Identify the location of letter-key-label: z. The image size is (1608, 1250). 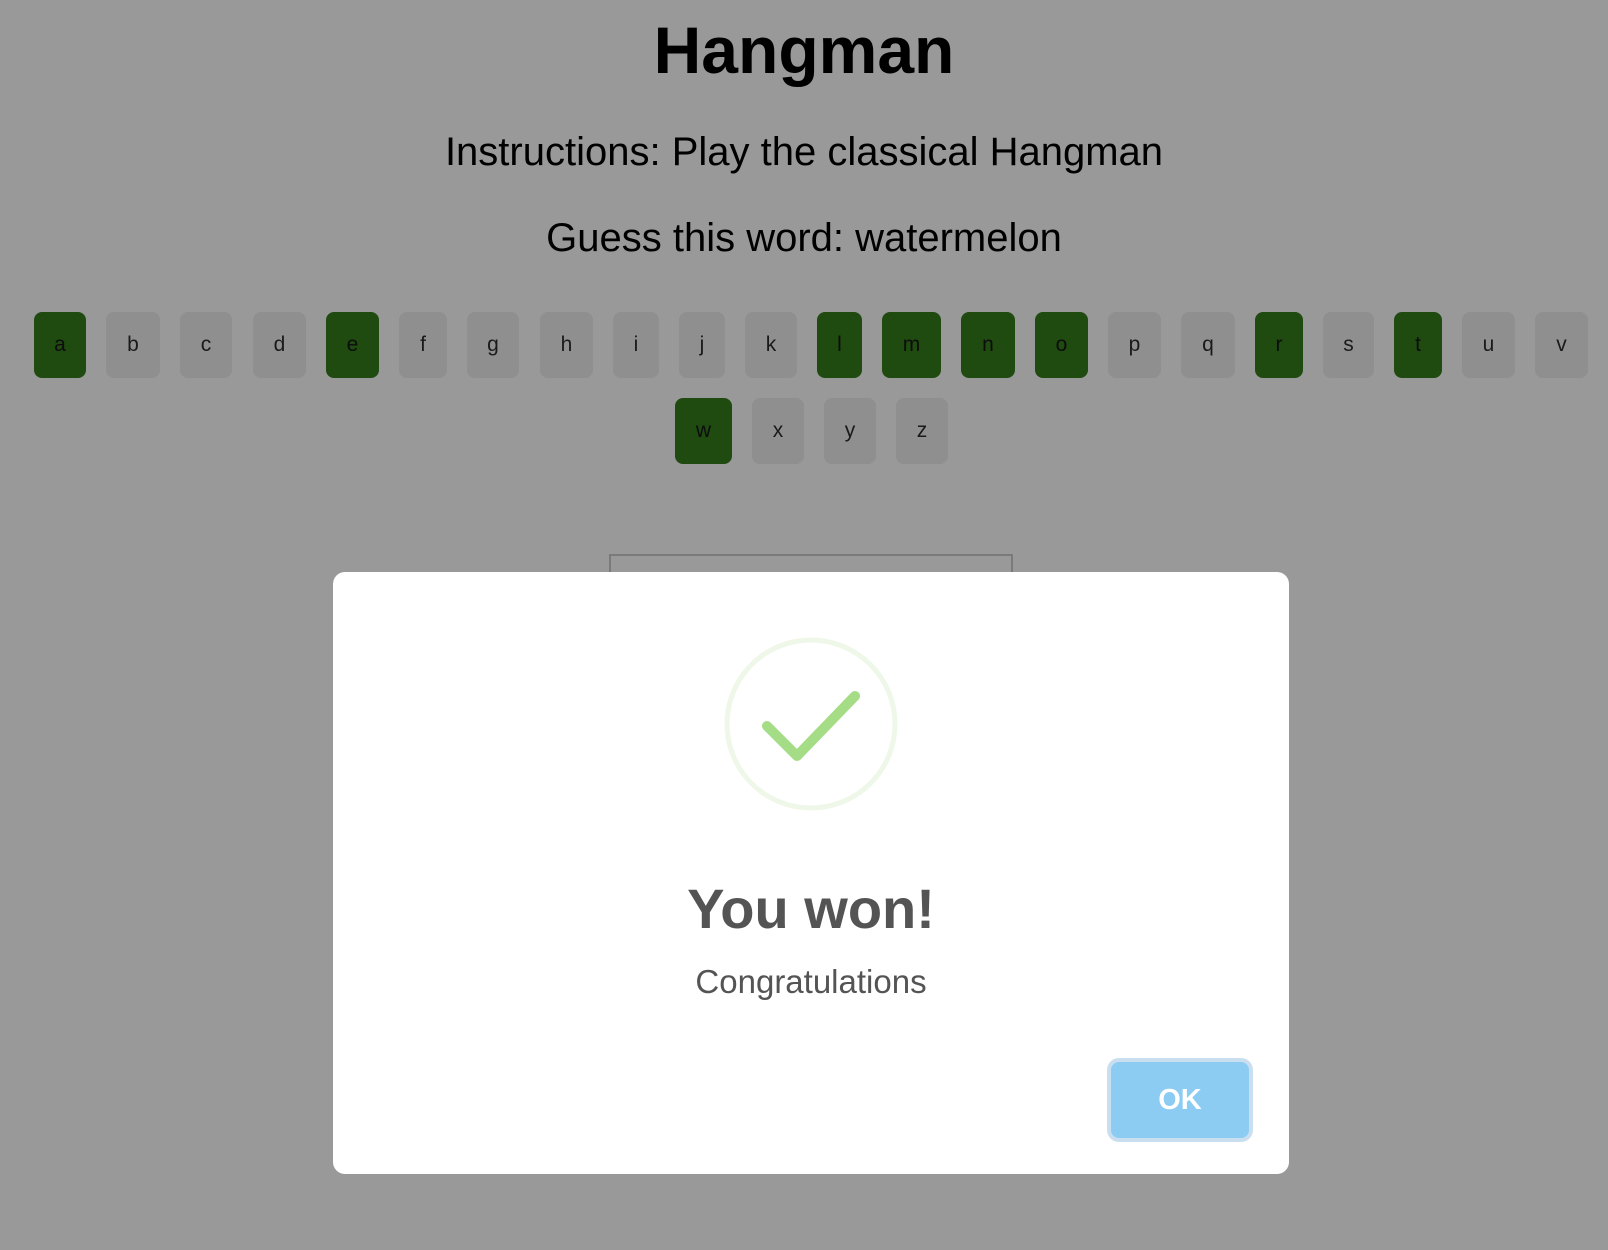
(922, 430).